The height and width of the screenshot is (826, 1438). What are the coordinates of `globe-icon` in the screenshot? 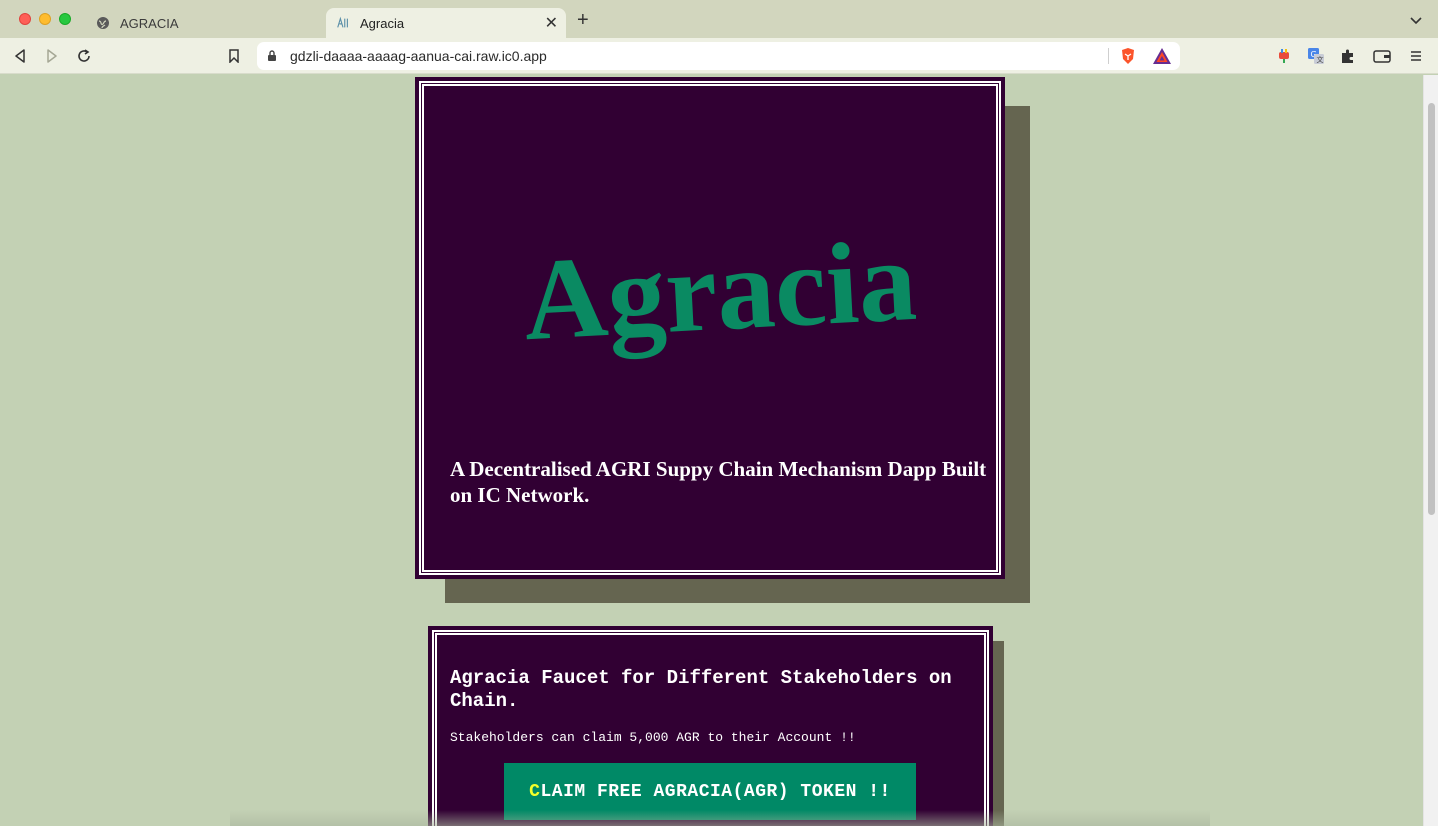 It's located at (103, 23).